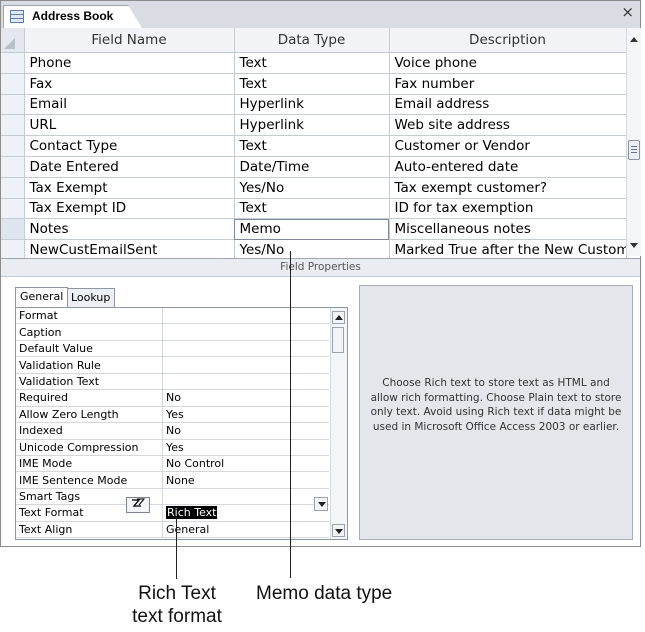  I want to click on property-row: Smart Tags, so click(172, 497).